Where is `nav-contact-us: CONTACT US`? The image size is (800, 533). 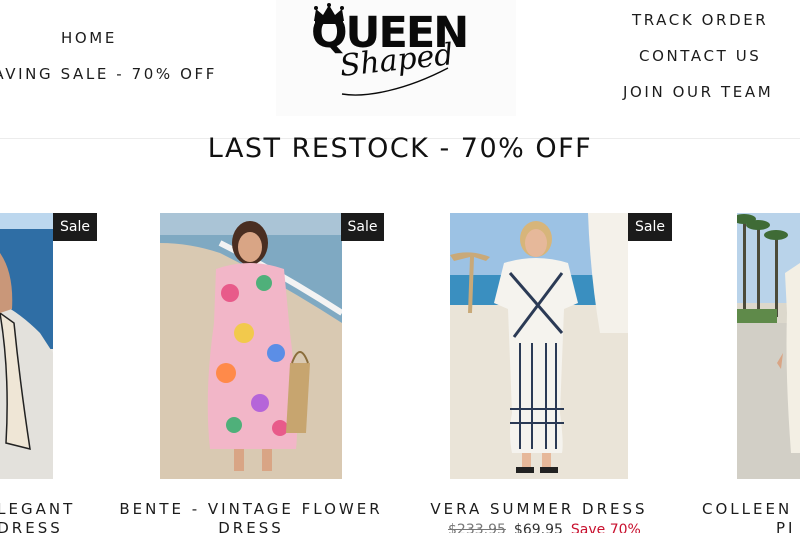
nav-contact-us: CONTACT US is located at coordinates (700, 56).